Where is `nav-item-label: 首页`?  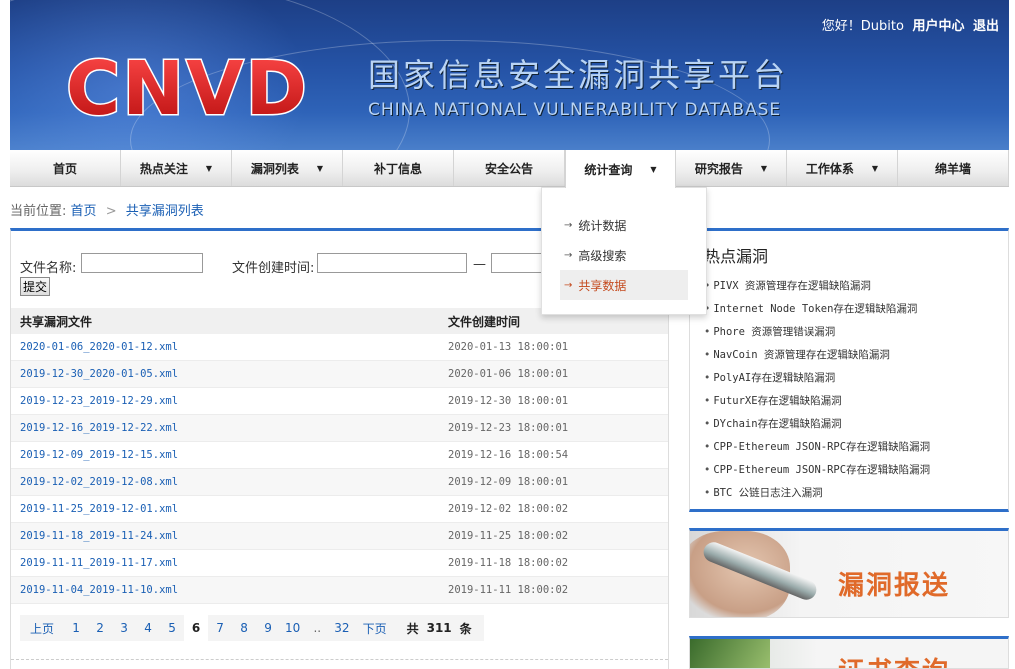
nav-item-label: 首页 is located at coordinates (64, 168).